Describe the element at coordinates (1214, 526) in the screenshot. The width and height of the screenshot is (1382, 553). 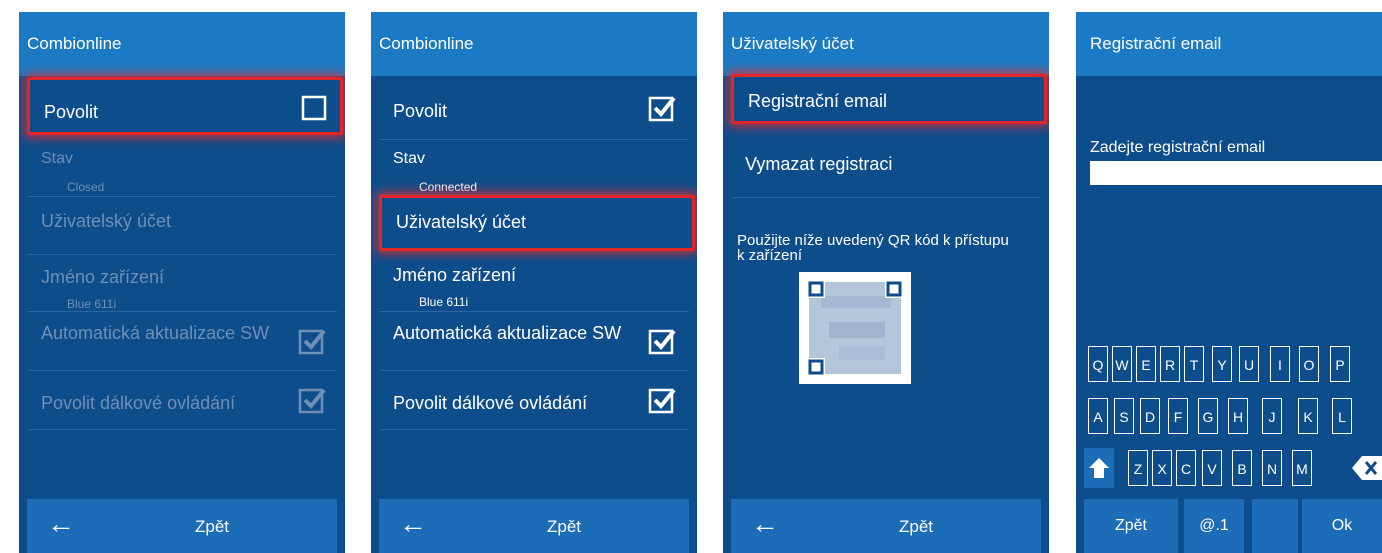
I see `symbols-button: @.1` at that location.